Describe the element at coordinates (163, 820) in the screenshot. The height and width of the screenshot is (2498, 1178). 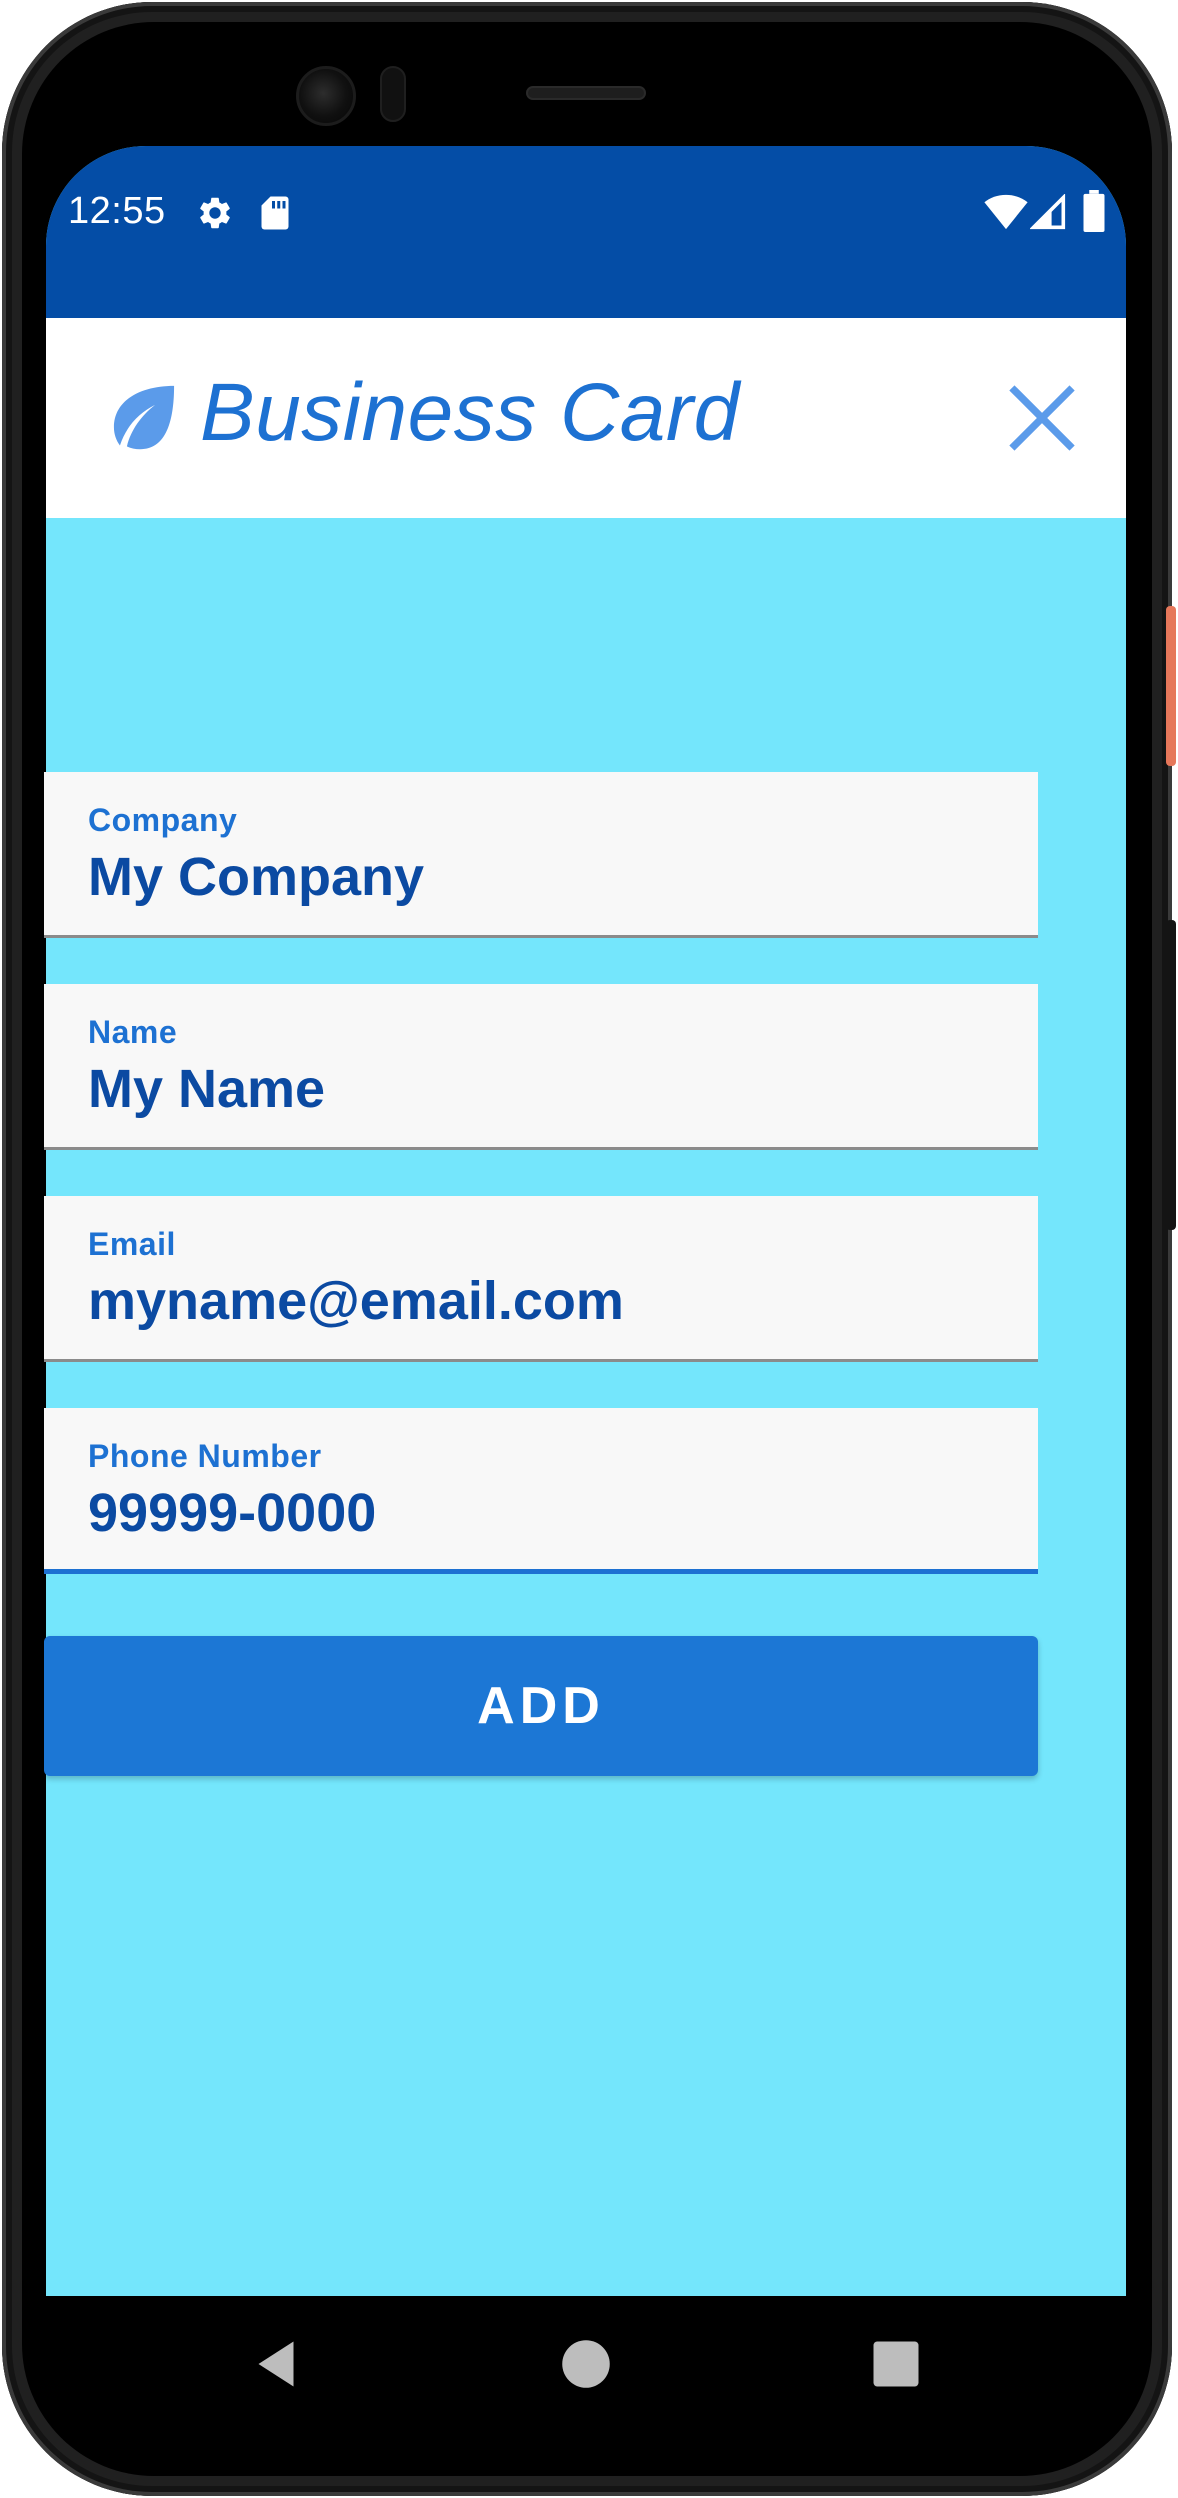
I see `company-label: Company` at that location.